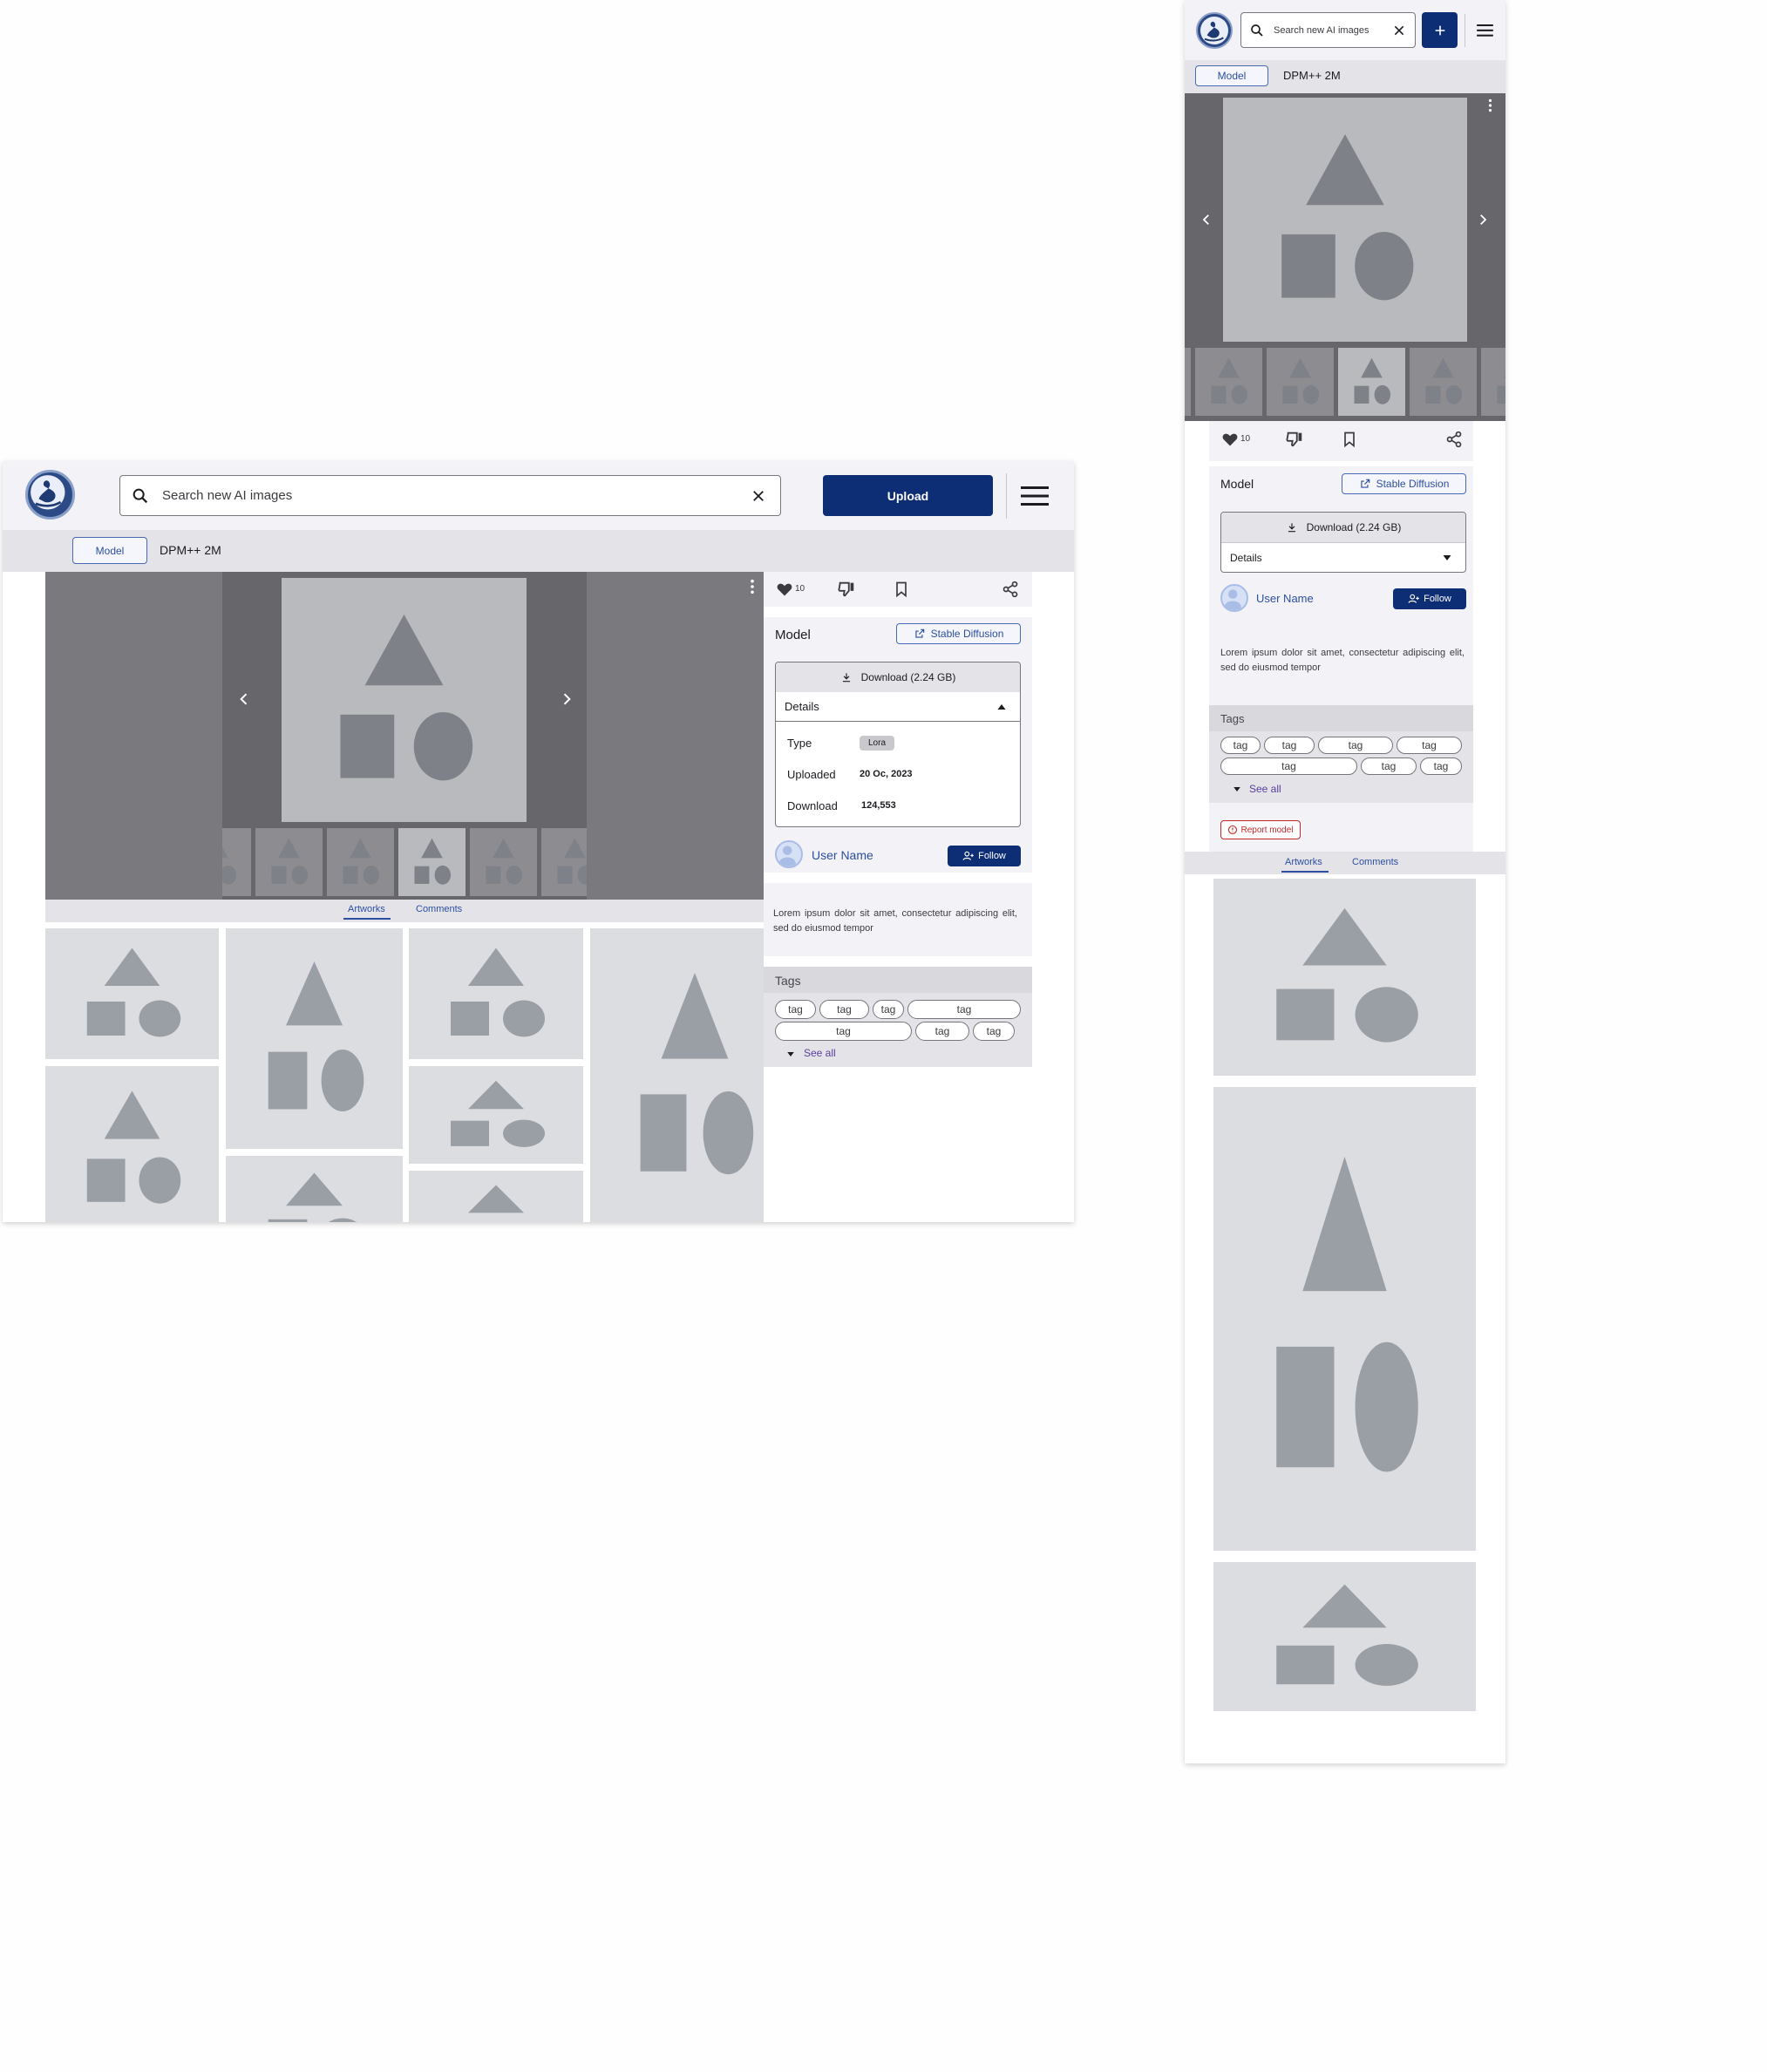 The width and height of the screenshot is (1767, 2072). Describe the element at coordinates (538, 551) in the screenshot. I see `desktop-subheader: Model DPM++ 2M` at that location.